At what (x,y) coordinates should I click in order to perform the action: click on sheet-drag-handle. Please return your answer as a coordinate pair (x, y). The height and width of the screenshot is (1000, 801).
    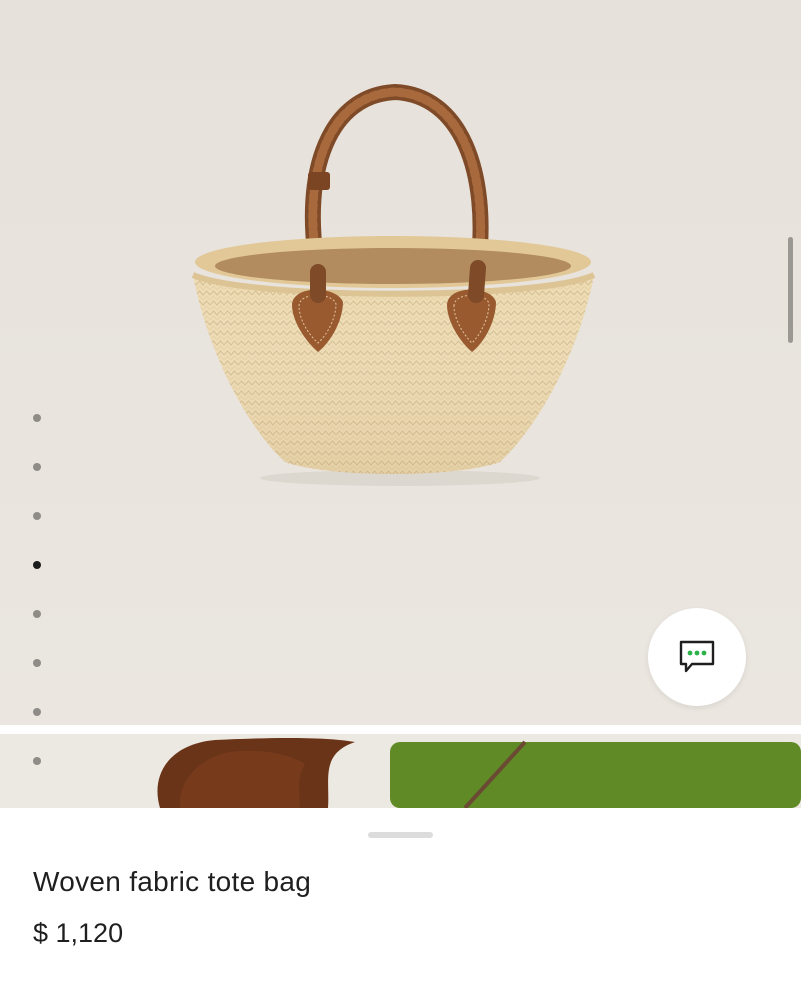
    Looking at the image, I should click on (400, 835).